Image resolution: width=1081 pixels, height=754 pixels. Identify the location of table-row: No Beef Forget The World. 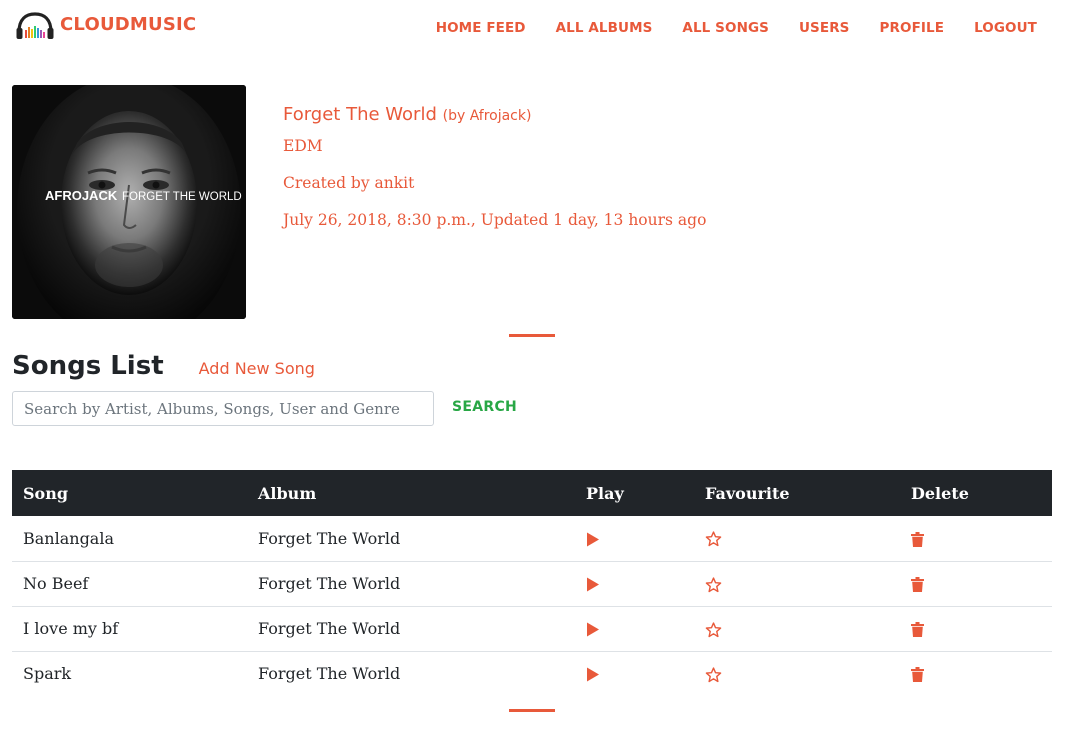
(532, 584).